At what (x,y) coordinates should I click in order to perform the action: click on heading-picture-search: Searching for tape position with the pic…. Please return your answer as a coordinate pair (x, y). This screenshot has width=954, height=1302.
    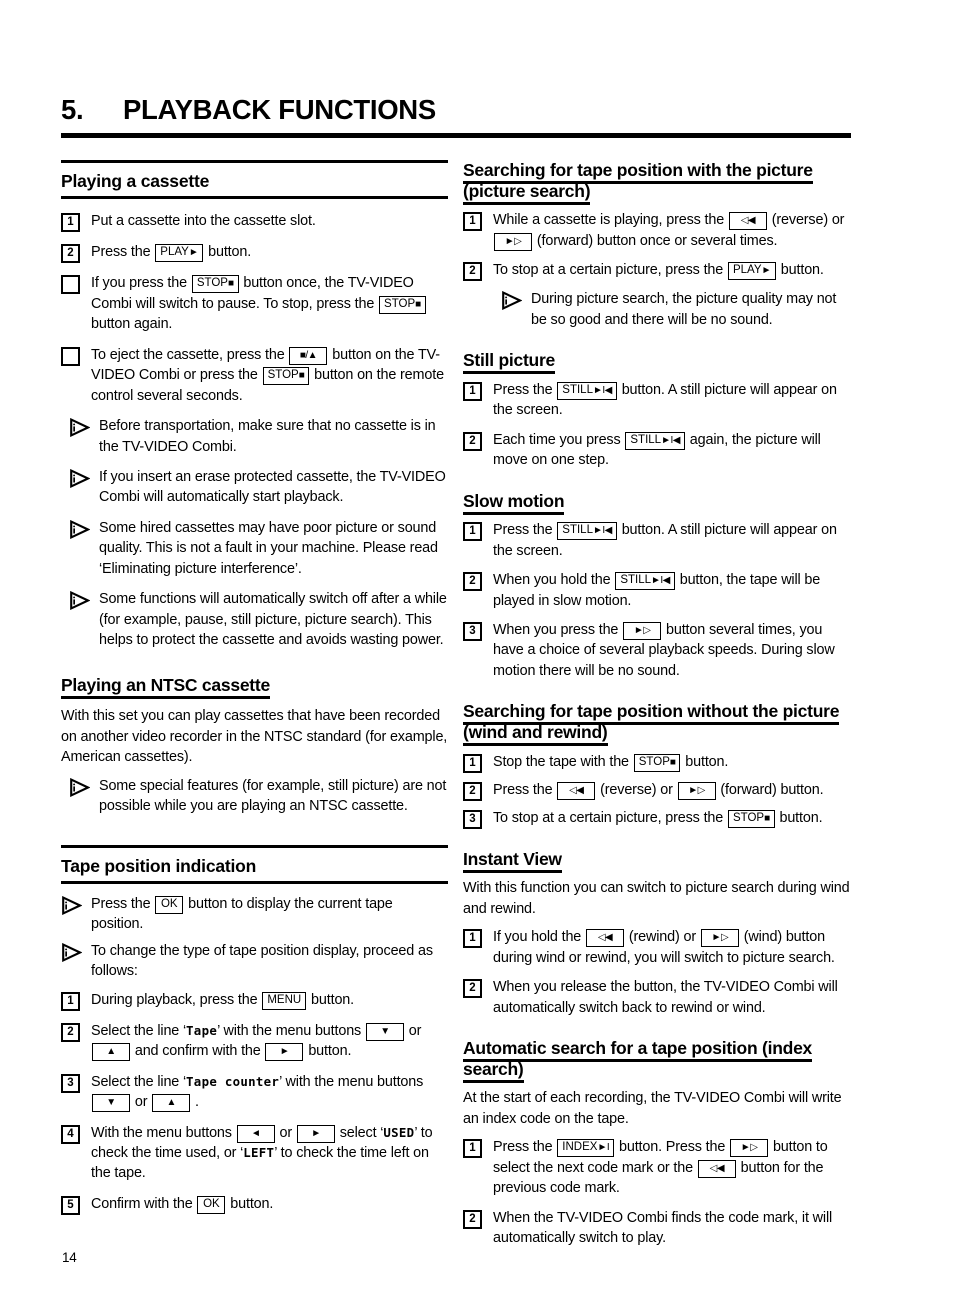
    Looking at the image, I should click on (657, 182).